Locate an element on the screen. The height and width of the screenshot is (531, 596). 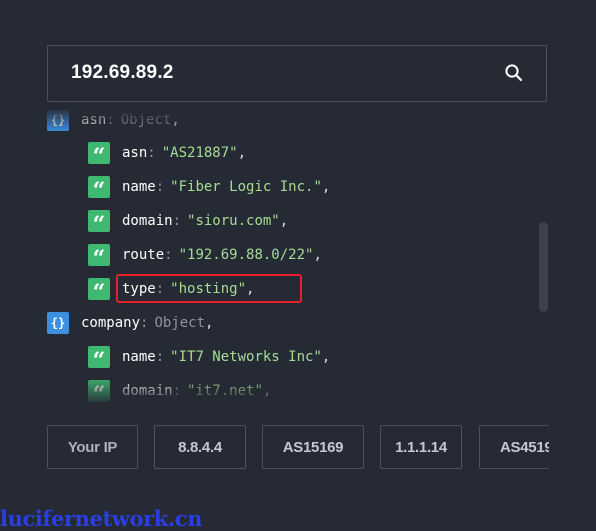
json-line-domain: “ domain: "sioru.com", is located at coordinates (188, 222).